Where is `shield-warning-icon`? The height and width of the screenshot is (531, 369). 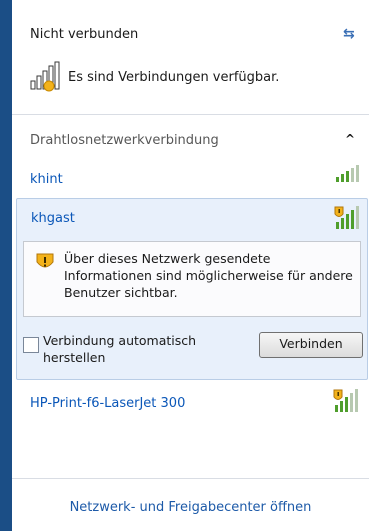 shield-warning-icon is located at coordinates (45, 264).